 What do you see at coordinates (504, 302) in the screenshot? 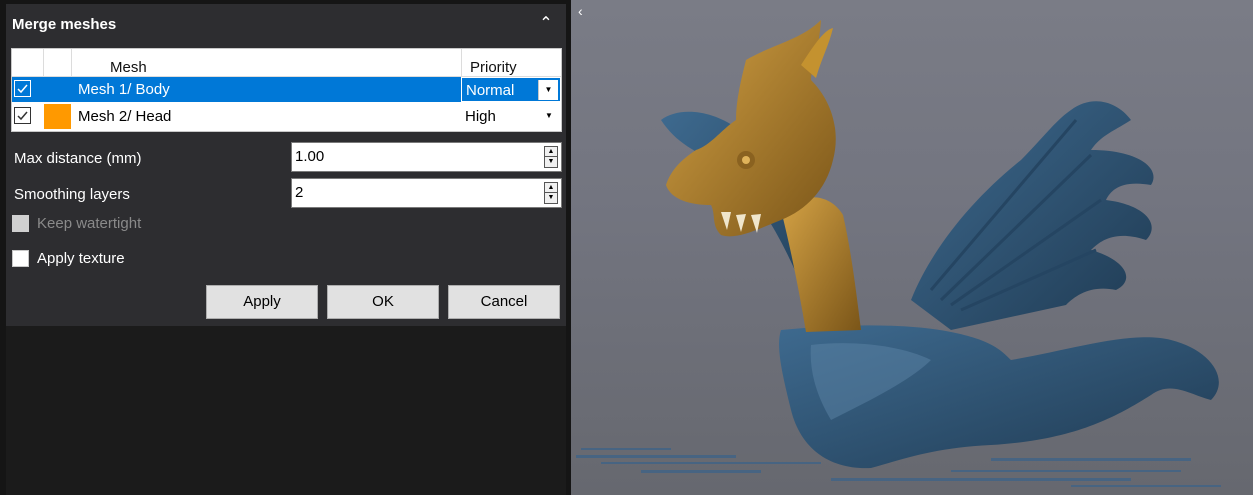
I see `cancel-button: Cancel` at bounding box center [504, 302].